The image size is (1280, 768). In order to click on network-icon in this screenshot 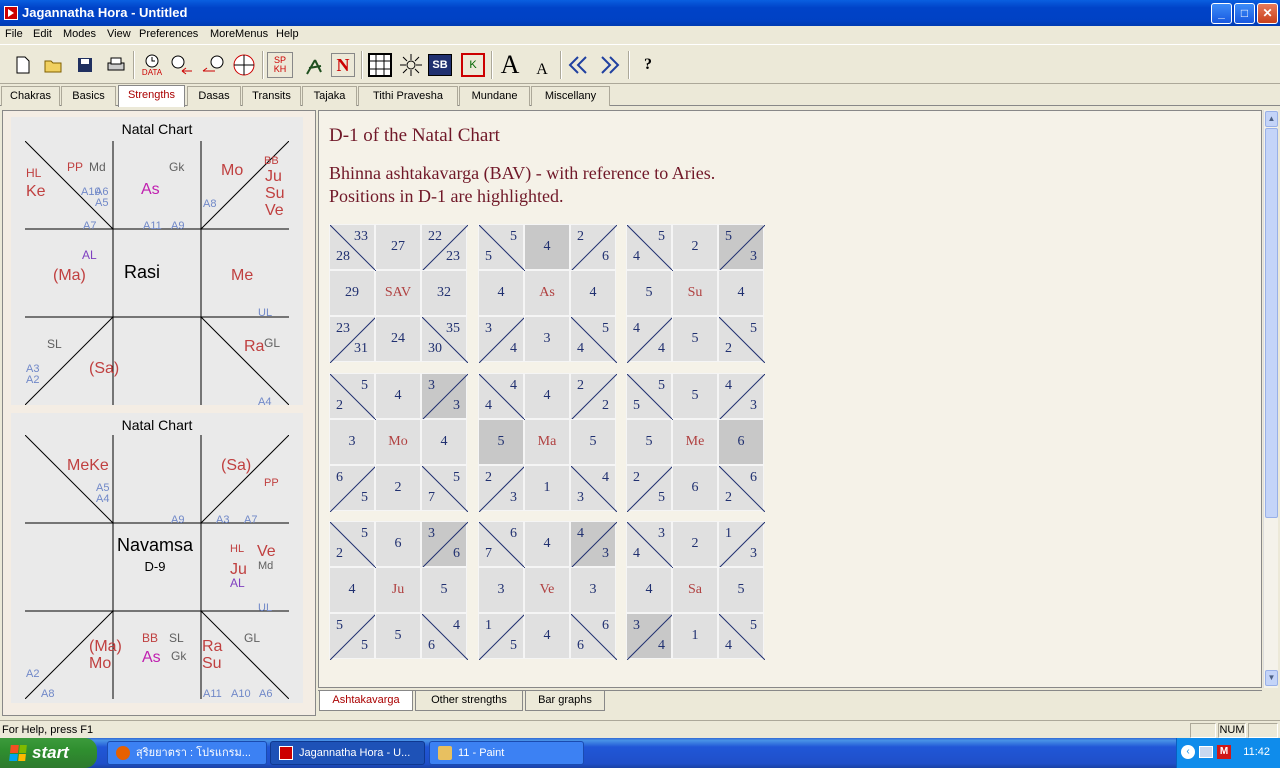, I will do `click(1206, 752)`.